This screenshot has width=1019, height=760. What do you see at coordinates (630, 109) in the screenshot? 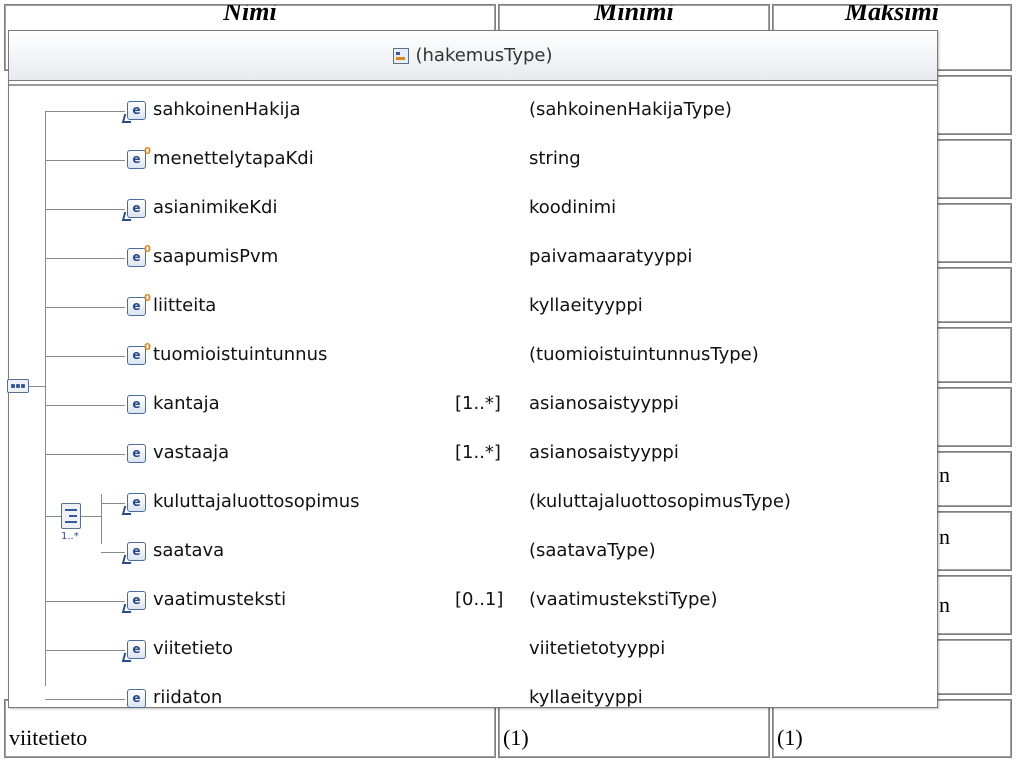
I see `element-type: (sahkoinenHakijaType)` at bounding box center [630, 109].